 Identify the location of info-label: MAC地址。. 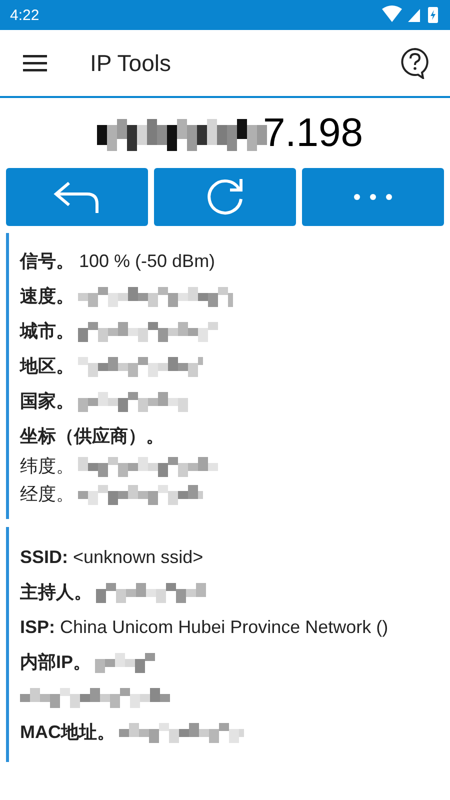
(67, 732).